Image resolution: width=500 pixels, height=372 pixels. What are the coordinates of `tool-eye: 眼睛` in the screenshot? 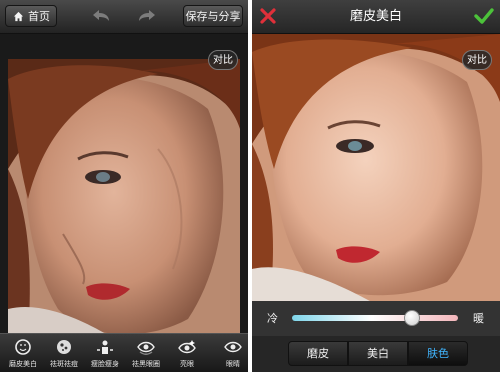 It's located at (229, 353).